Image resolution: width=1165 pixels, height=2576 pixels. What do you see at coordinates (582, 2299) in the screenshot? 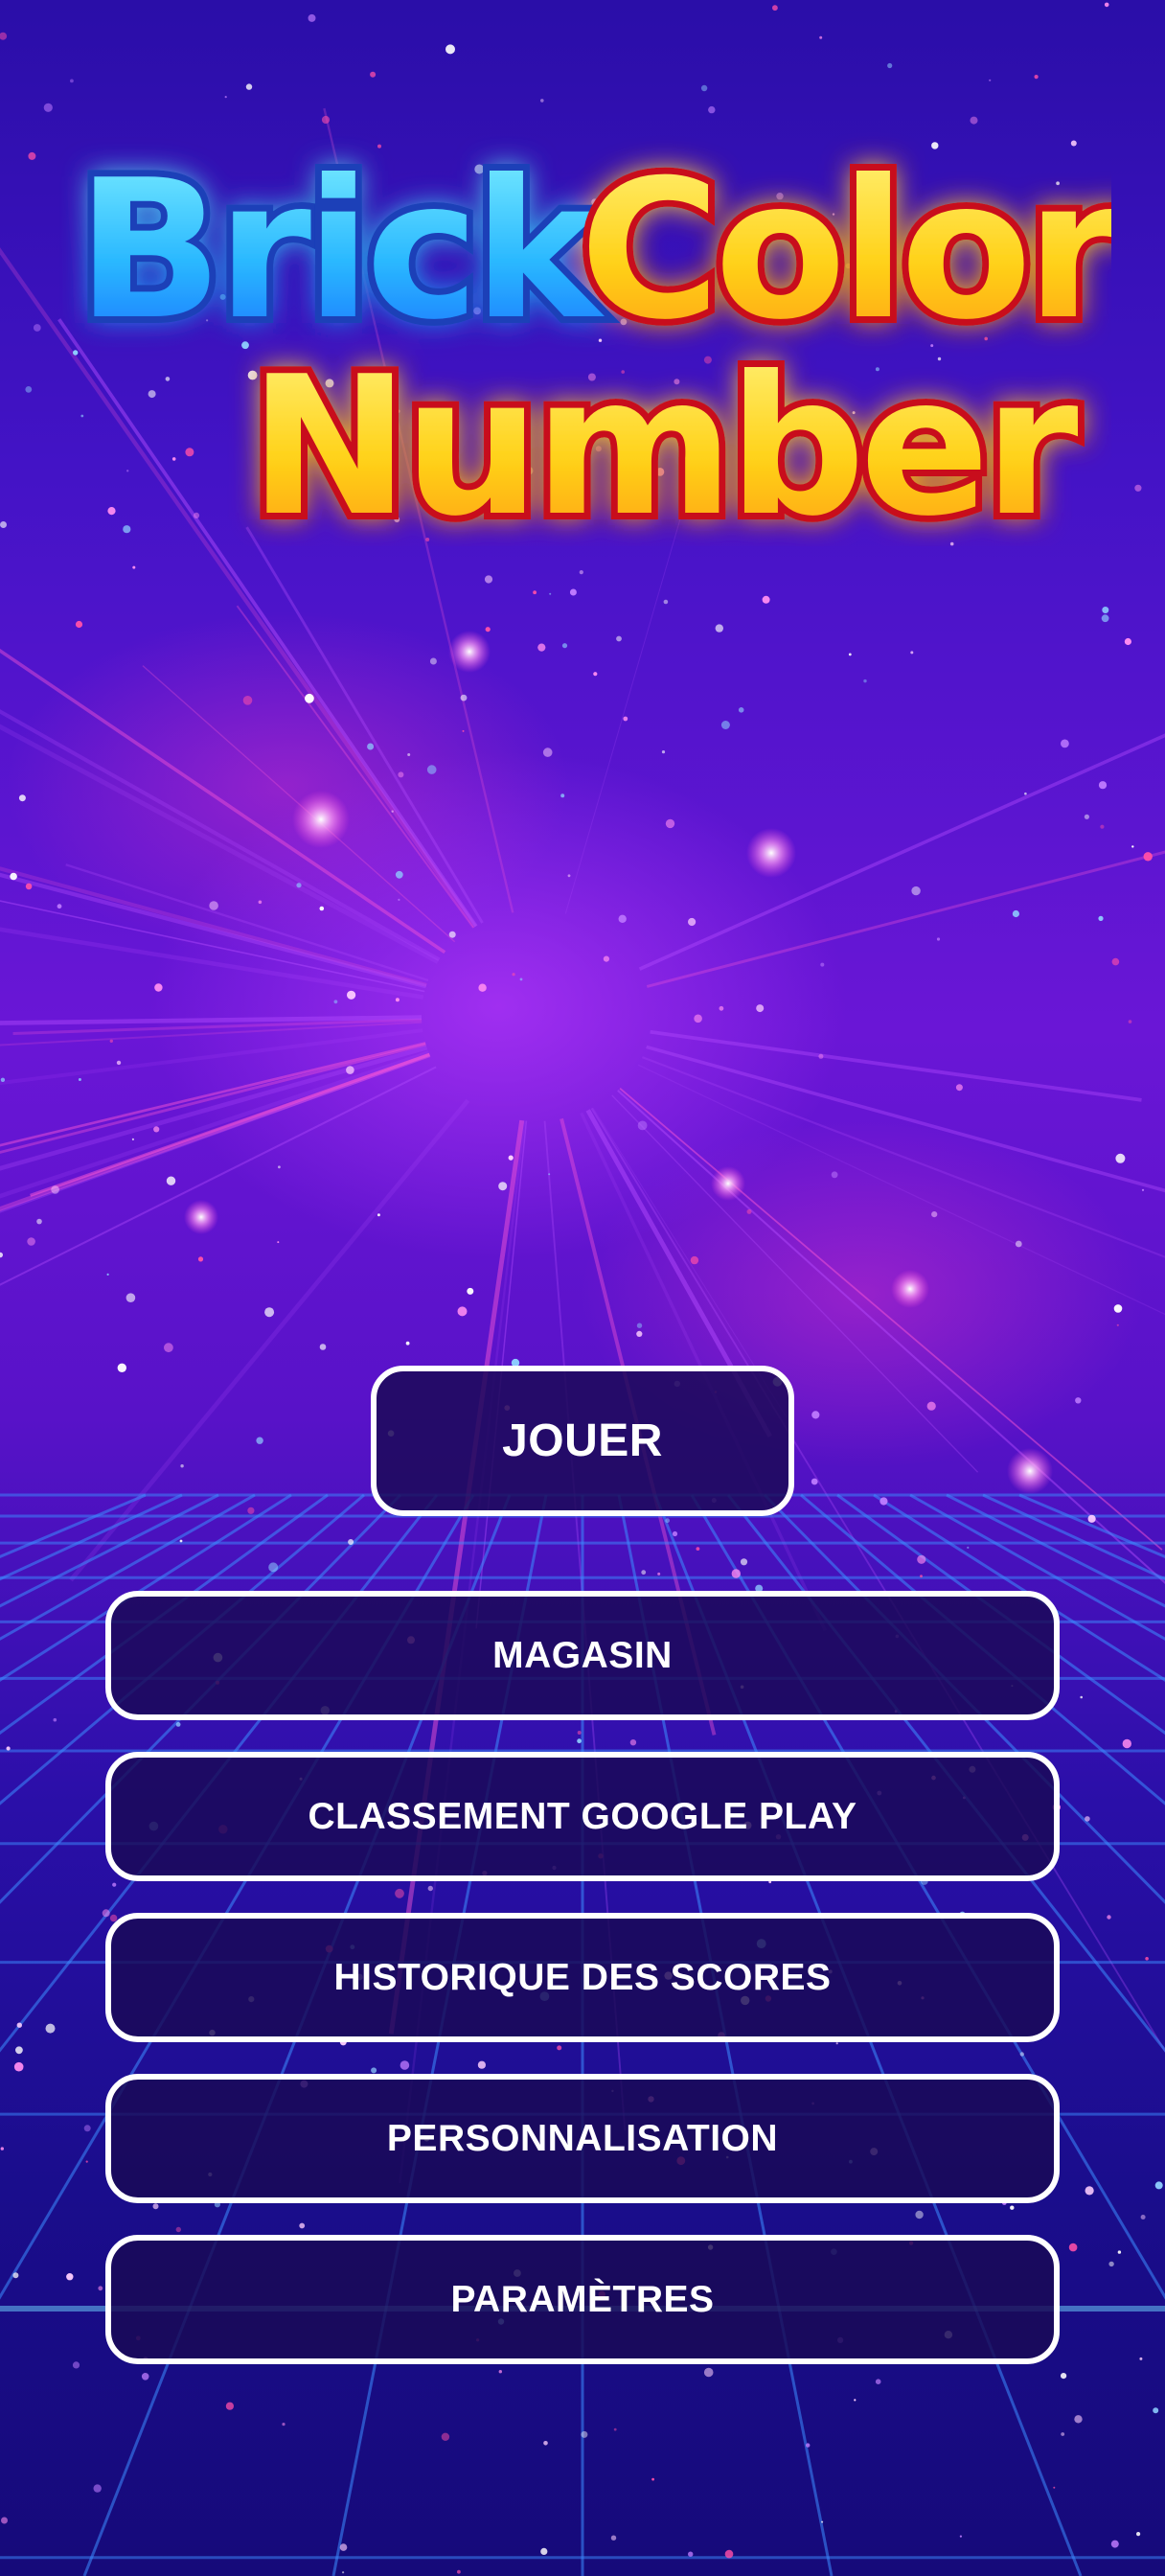
I see `settings-button: PARAMÈTRES` at bounding box center [582, 2299].